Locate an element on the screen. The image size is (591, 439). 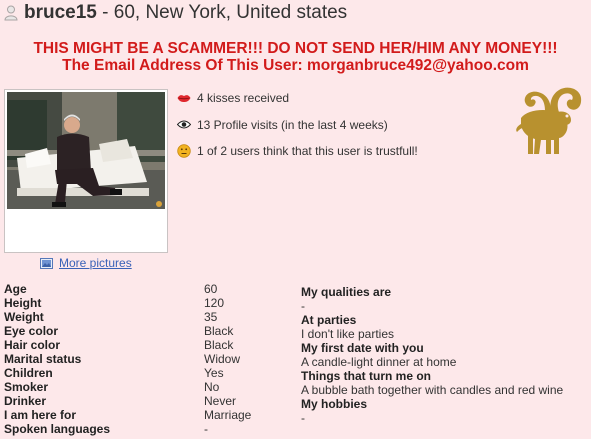
detail-row: Children Yes is located at coordinates (127, 373).